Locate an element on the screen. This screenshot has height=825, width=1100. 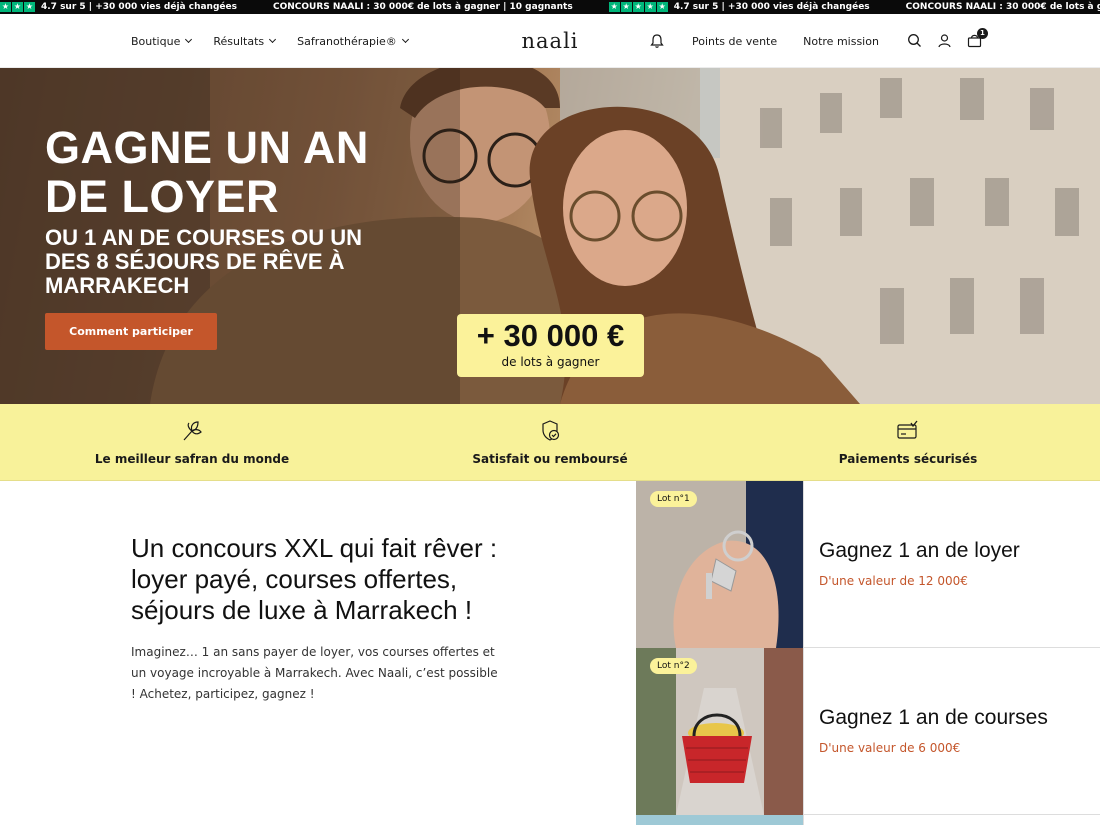
lot-value: D'une valeur de 12 000€ is located at coordinates (893, 581).